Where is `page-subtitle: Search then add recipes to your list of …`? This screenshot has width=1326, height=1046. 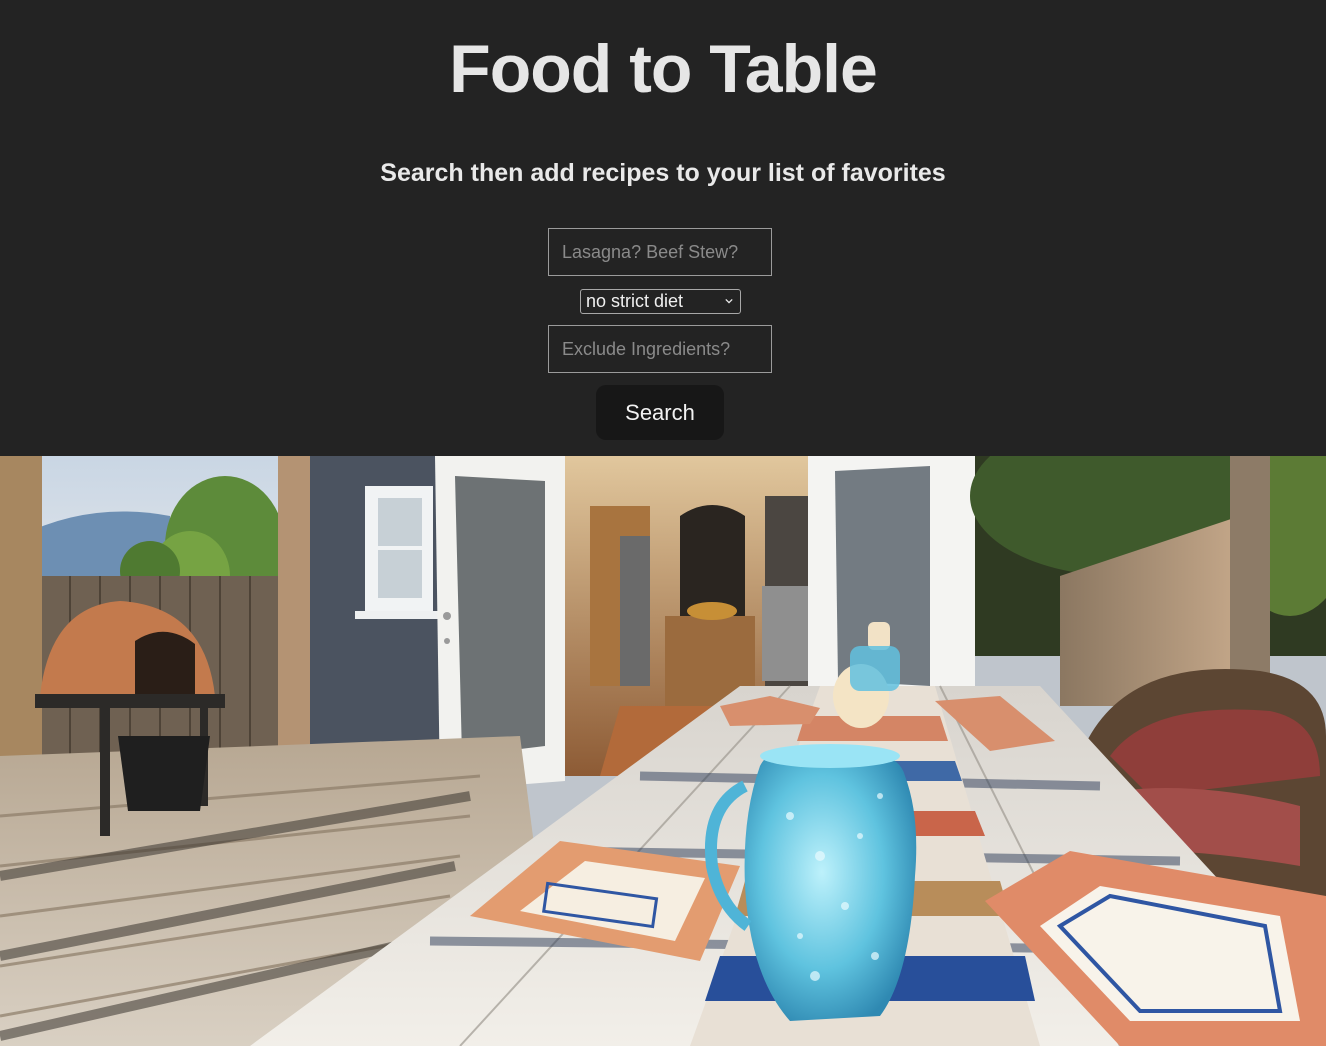
page-subtitle: Search then add recipes to your list of … is located at coordinates (663, 173).